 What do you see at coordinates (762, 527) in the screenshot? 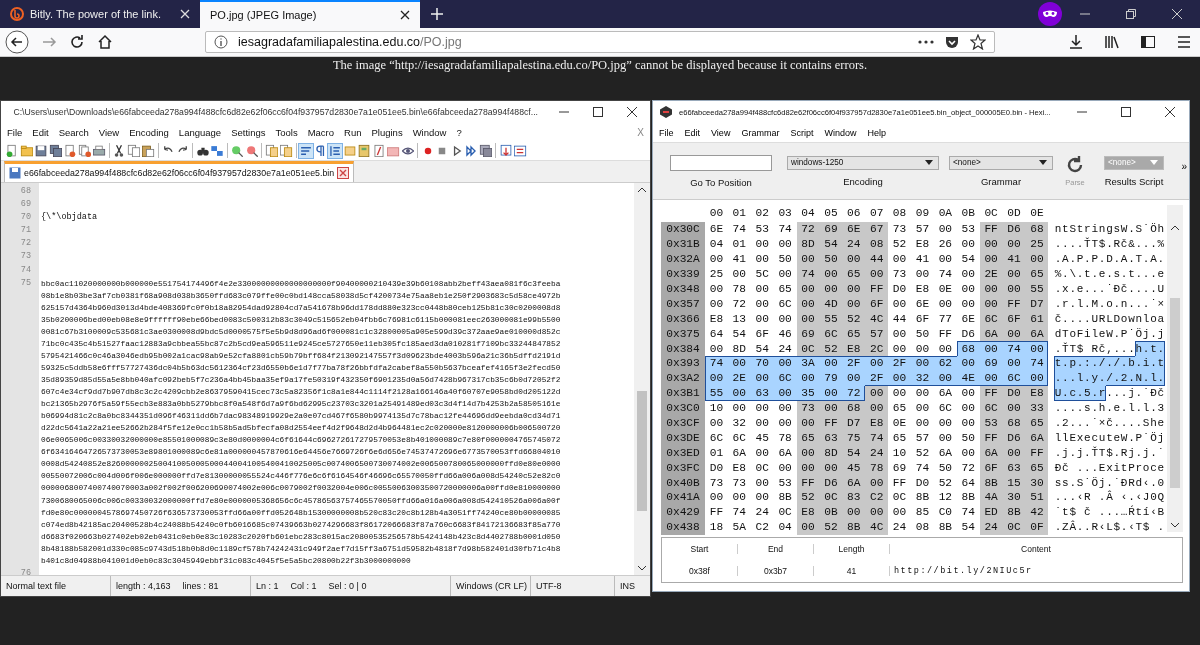
I see `hex-byte: C2` at bounding box center [762, 527].